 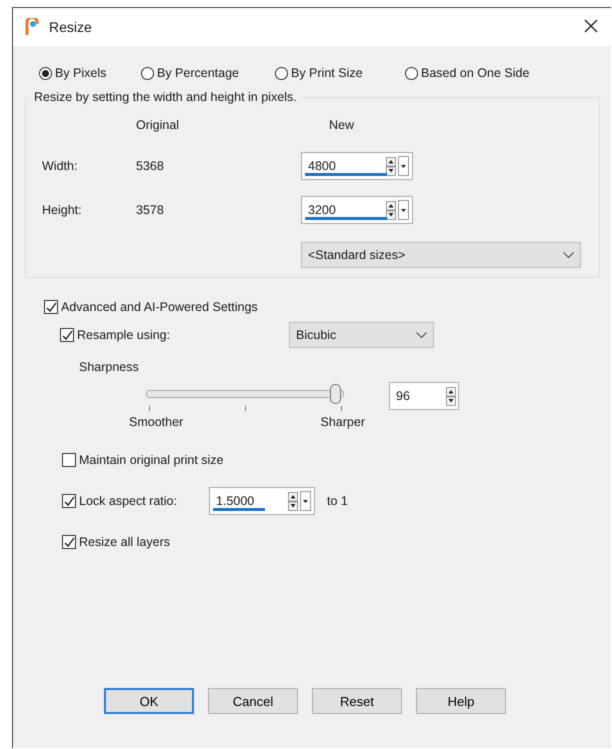 I want to click on radio-option: By Print Size, so click(x=340, y=73).